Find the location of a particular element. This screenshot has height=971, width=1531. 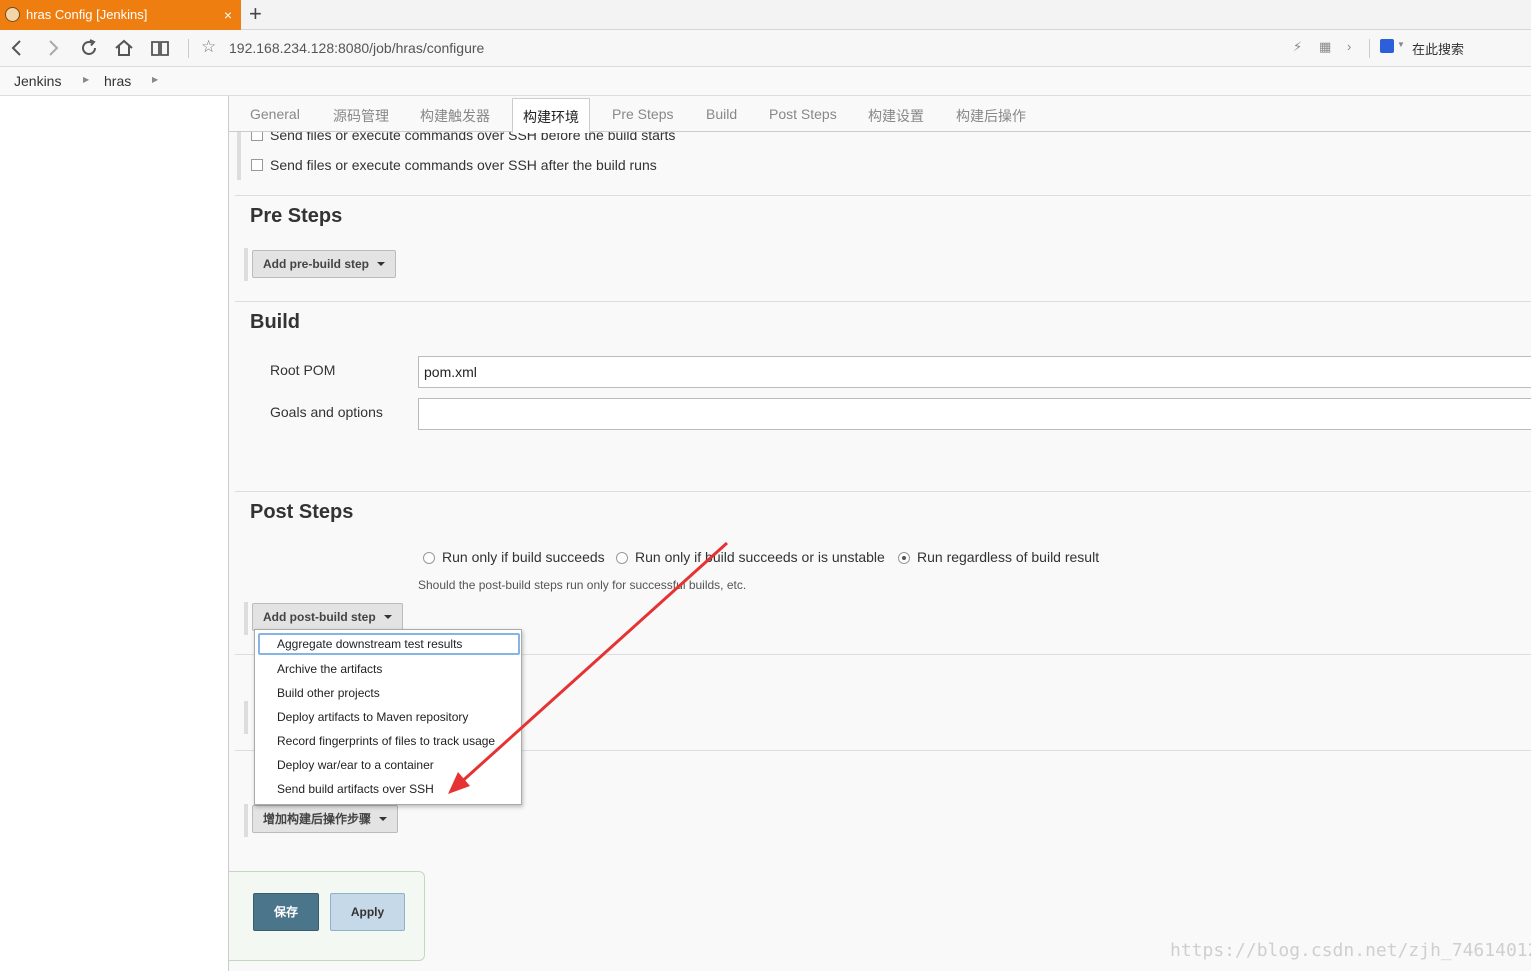

save-apply-panel: 保存 Apply is located at coordinates (327, 916).